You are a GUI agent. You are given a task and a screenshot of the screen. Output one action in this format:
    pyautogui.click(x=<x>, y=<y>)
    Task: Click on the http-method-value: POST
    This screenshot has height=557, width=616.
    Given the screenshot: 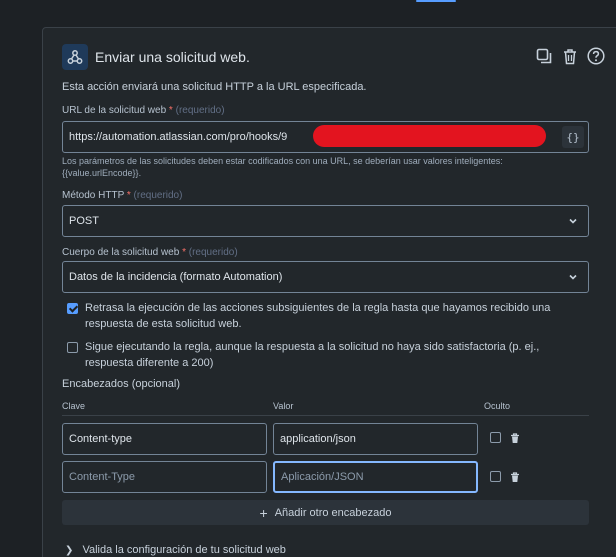 What is the action you would take?
    pyautogui.click(x=84, y=221)
    